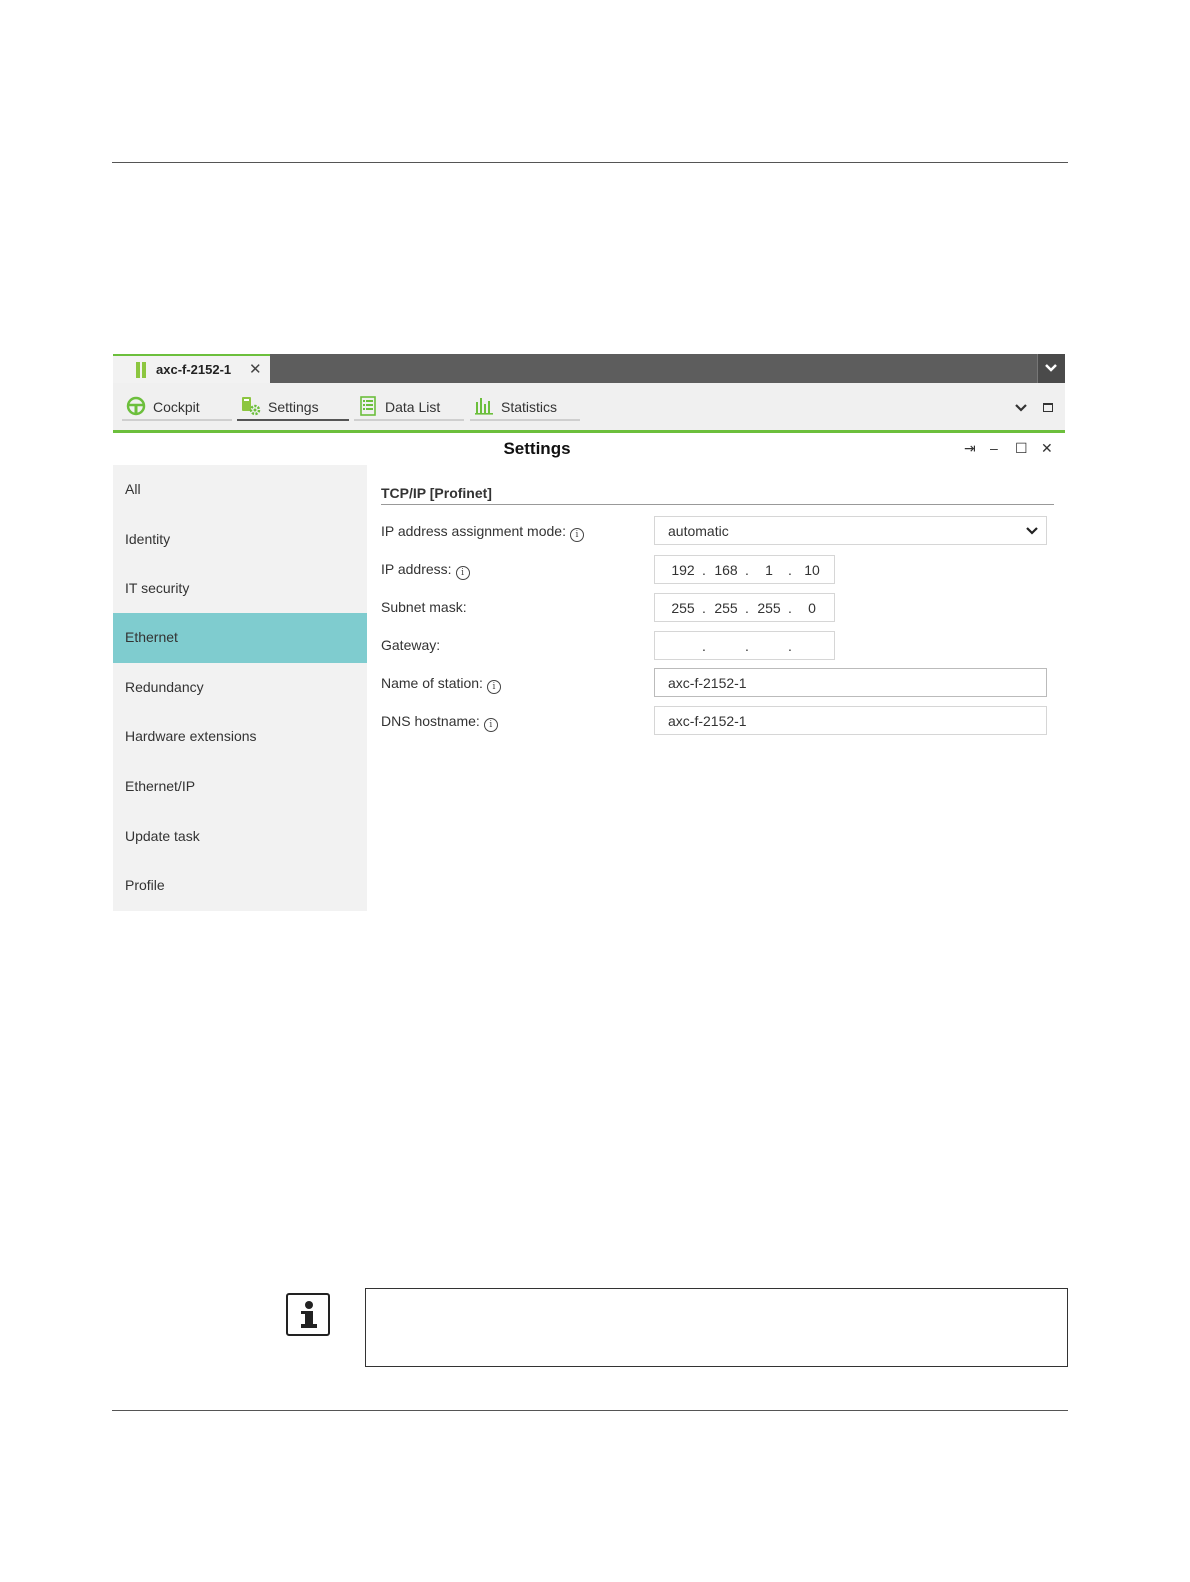  What do you see at coordinates (191, 736) in the screenshot?
I see `sidebar-item-label: Hardware extensions` at bounding box center [191, 736].